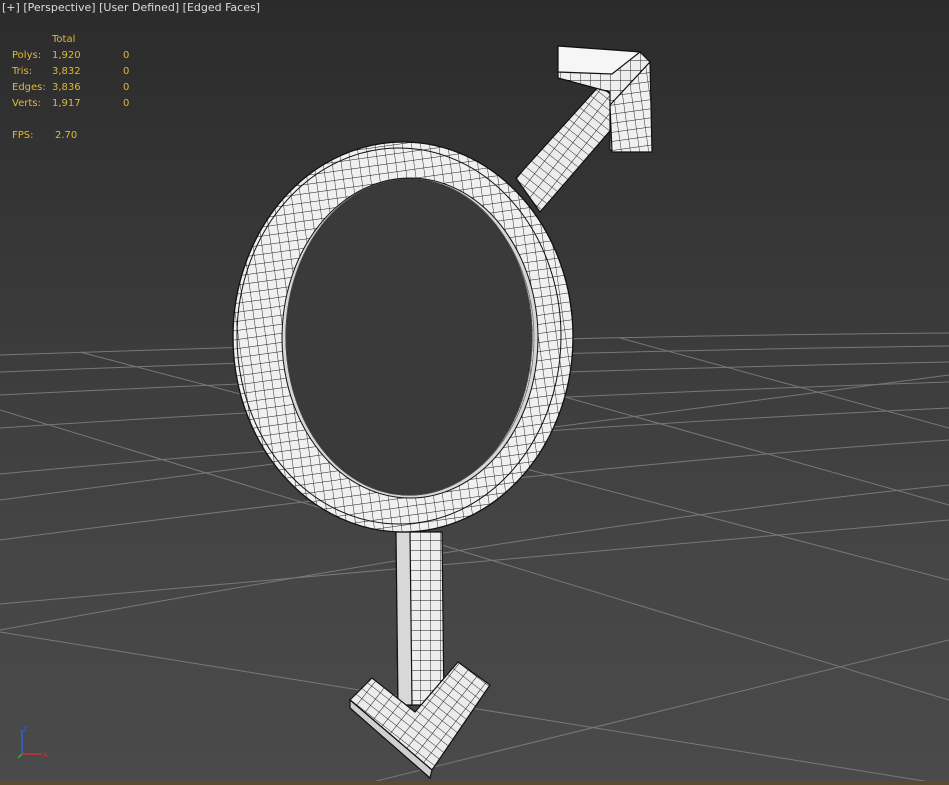 The height and width of the screenshot is (785, 949). Describe the element at coordinates (22, 71) in the screenshot. I see `stats-label: Tris:` at that location.